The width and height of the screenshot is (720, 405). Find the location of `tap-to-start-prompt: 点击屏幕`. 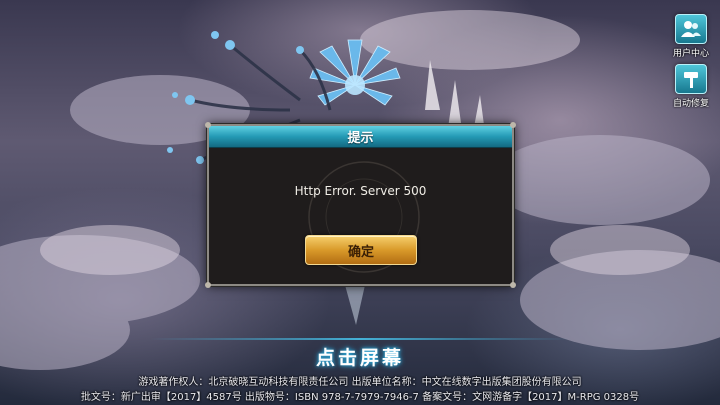

tap-to-start-prompt: 点击屏幕 is located at coordinates (360, 356).